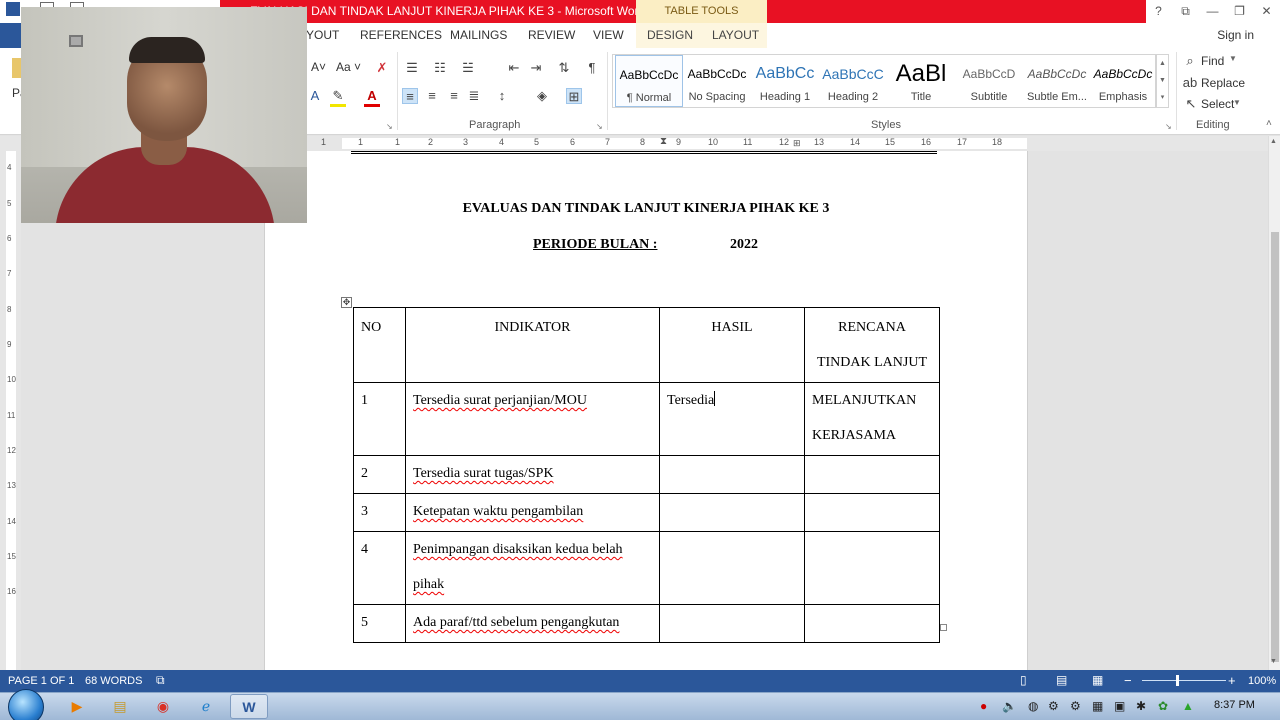 Image resolution: width=1280 pixels, height=720 pixels. I want to click on bullets-icon: ☰, so click(412, 68).